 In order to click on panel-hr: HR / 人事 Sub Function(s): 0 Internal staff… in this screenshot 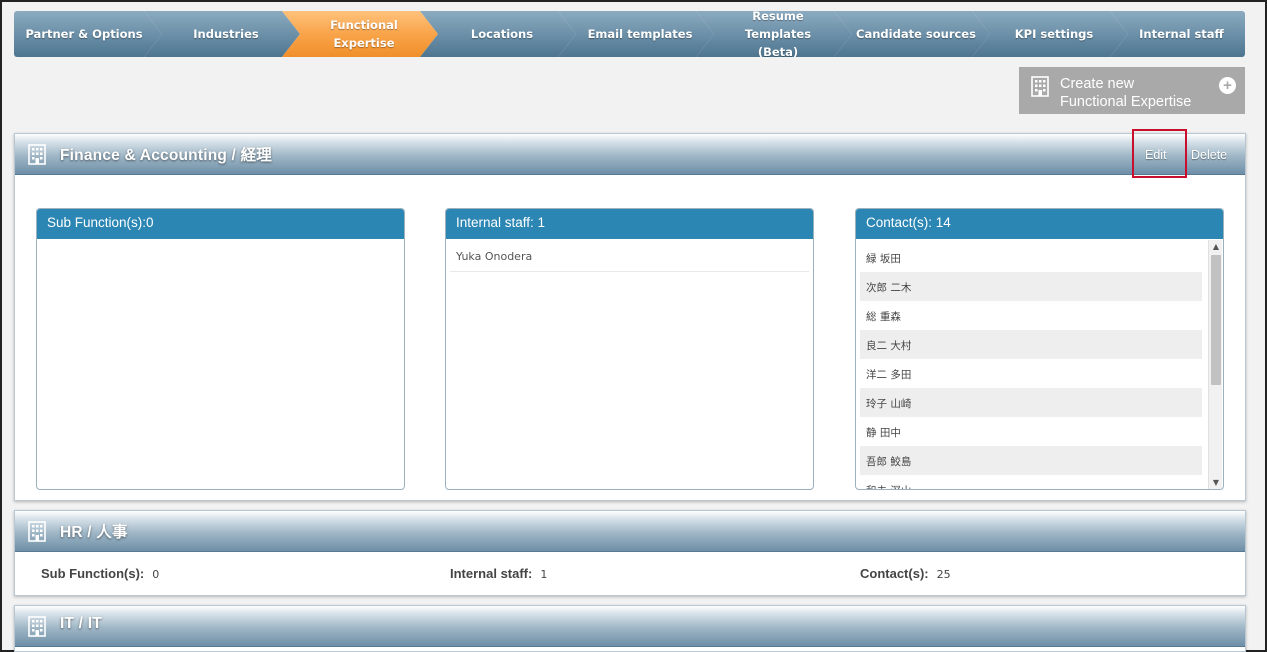, I will do `click(630, 553)`.